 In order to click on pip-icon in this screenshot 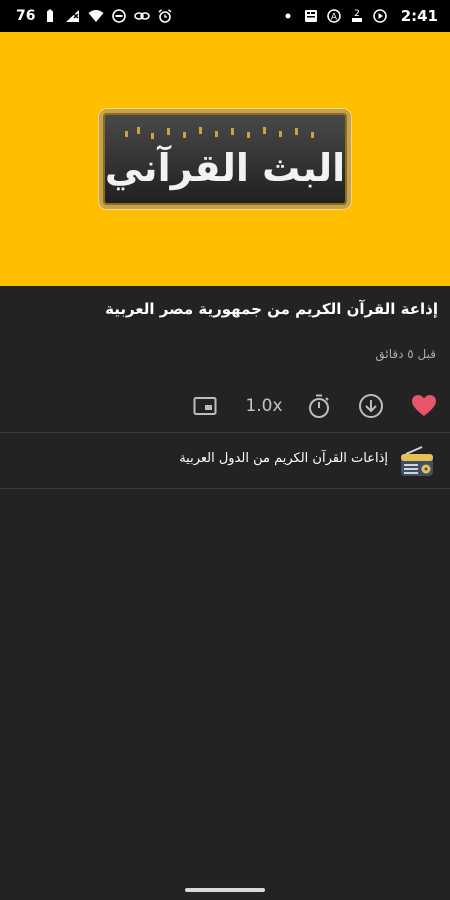, I will do `click(205, 406)`.